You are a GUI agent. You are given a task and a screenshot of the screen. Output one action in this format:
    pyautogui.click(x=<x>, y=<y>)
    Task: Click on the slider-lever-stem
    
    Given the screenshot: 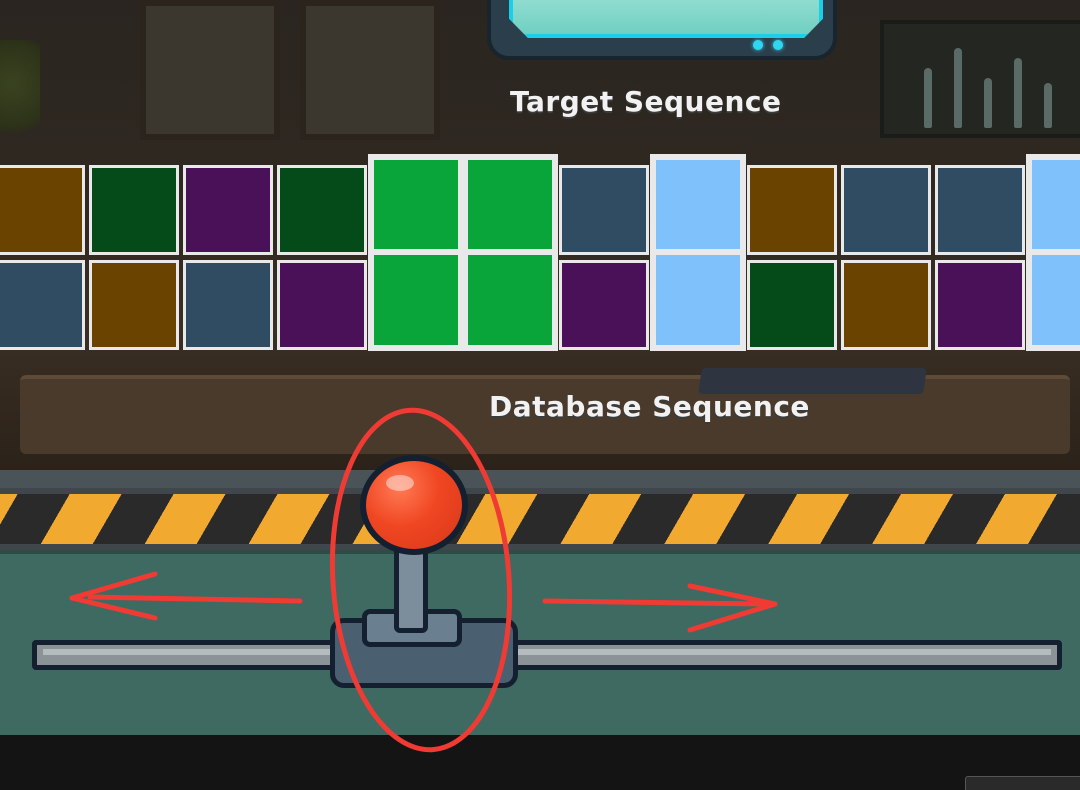 What is the action you would take?
    pyautogui.click(x=411, y=589)
    